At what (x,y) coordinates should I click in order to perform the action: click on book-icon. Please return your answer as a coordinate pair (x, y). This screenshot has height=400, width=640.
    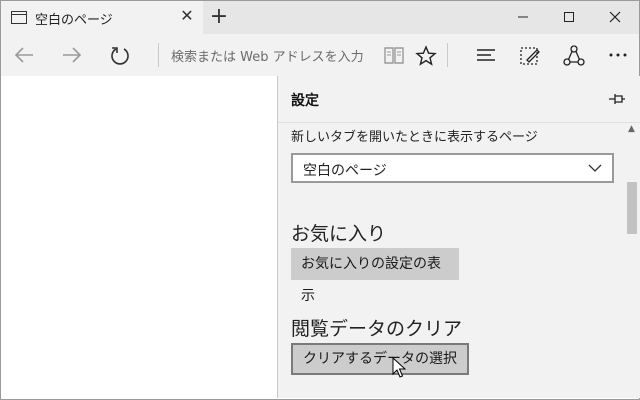
    Looking at the image, I should click on (394, 55).